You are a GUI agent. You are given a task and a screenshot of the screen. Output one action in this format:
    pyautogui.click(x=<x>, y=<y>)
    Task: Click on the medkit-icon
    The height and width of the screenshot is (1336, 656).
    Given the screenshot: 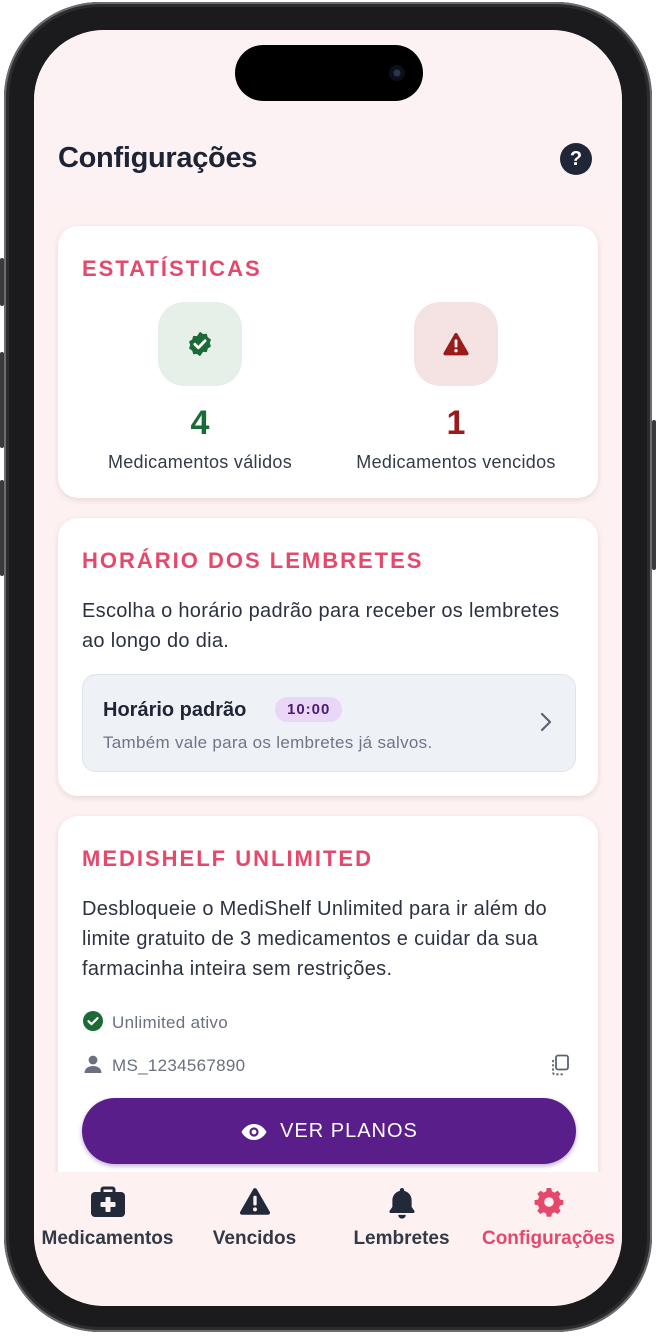 What is the action you would take?
    pyautogui.click(x=107, y=1201)
    